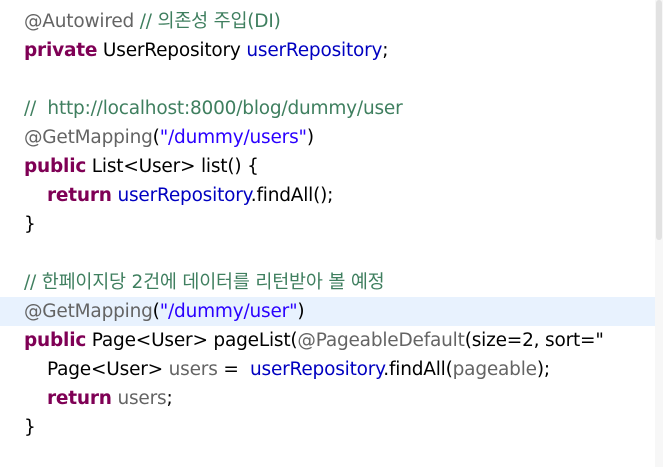 Image resolution: width=663 pixels, height=467 pixels. I want to click on comment-token: // 의존성 주입(DI), so click(210, 21).